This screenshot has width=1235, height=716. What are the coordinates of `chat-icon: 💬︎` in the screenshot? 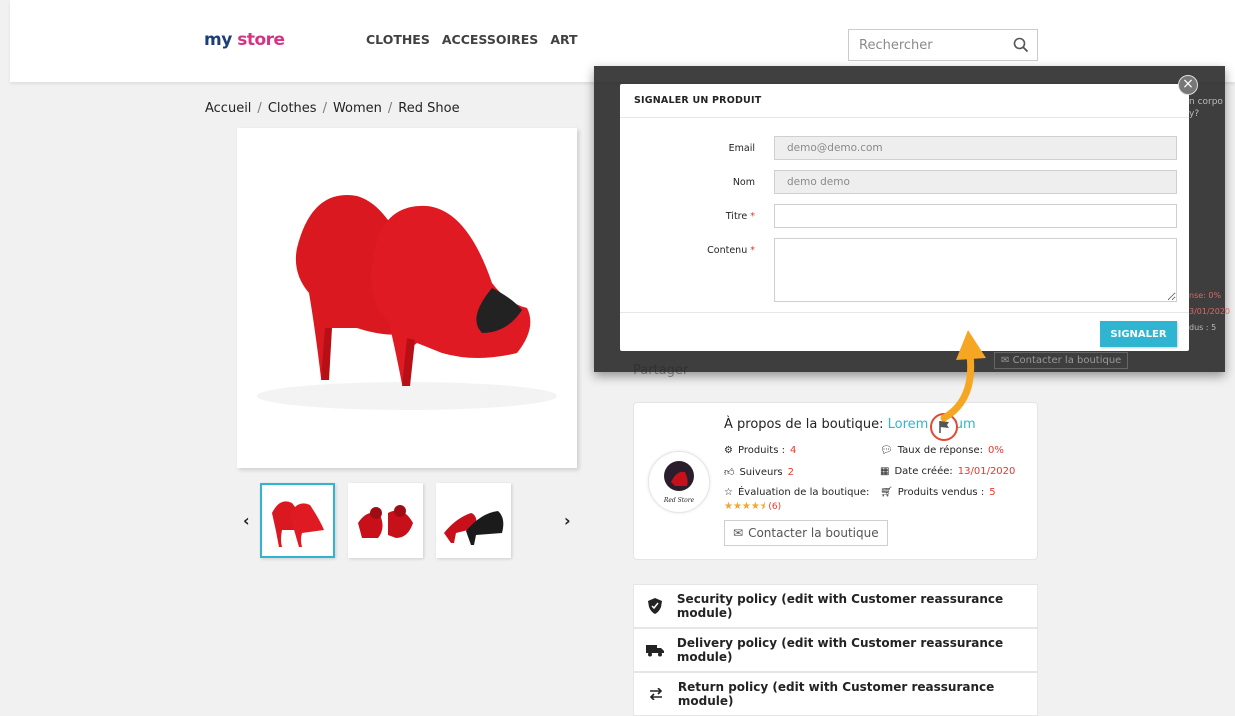 It's located at (886, 450).